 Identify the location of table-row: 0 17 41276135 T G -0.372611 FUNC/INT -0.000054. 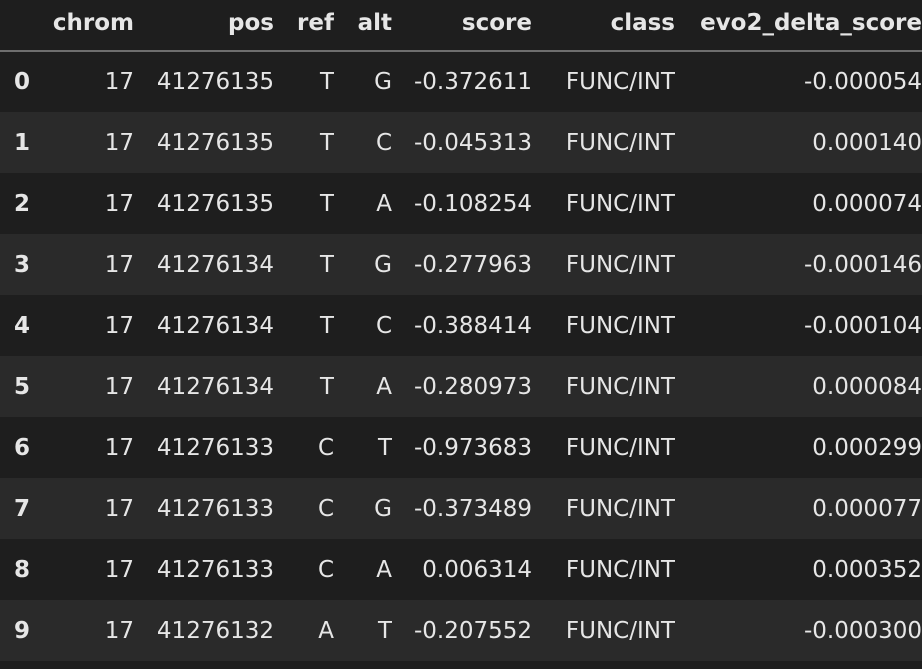
(461, 81).